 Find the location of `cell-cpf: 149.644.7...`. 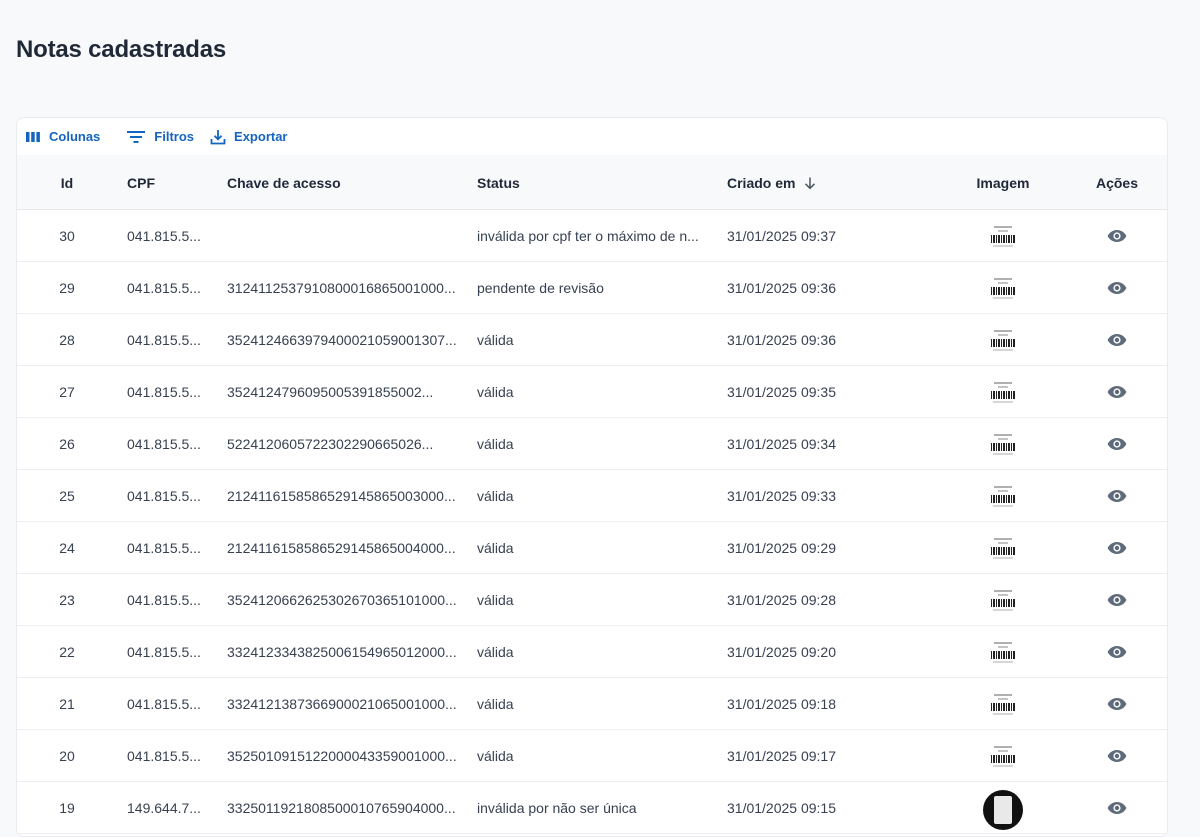

cell-cpf: 149.644.7... is located at coordinates (164, 808).